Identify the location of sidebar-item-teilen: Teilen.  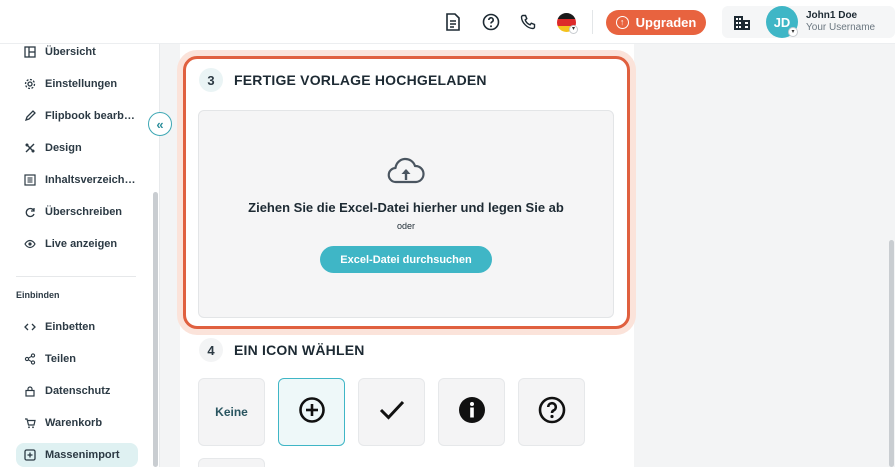
(50, 359).